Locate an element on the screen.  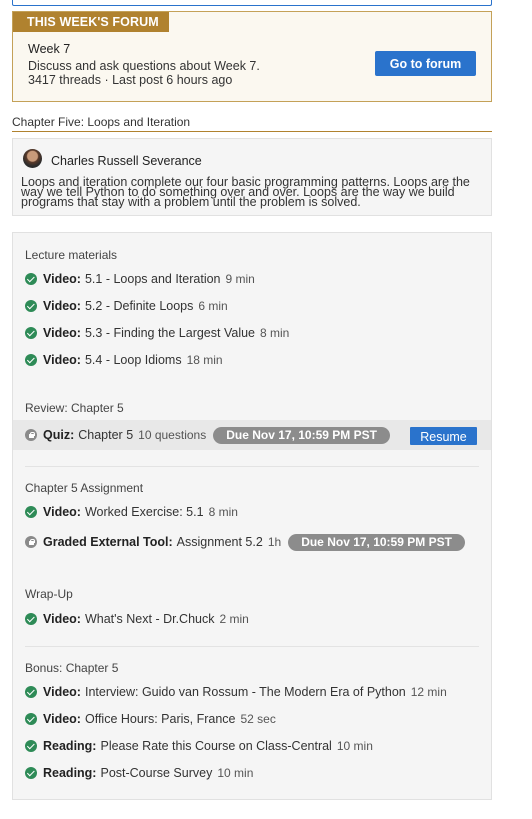
item-title: Chapter 5 is located at coordinates (105, 435).